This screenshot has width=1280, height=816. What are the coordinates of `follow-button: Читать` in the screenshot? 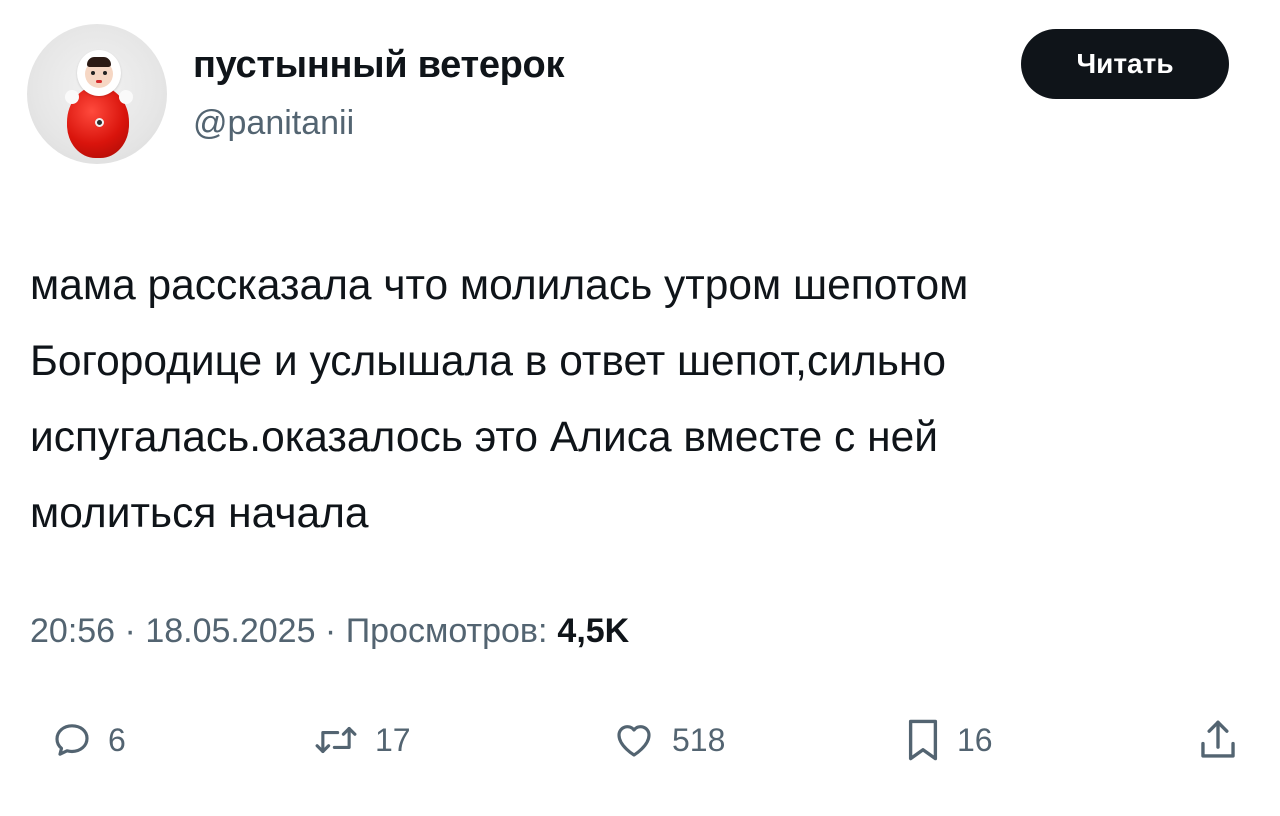 It's located at (1125, 64).